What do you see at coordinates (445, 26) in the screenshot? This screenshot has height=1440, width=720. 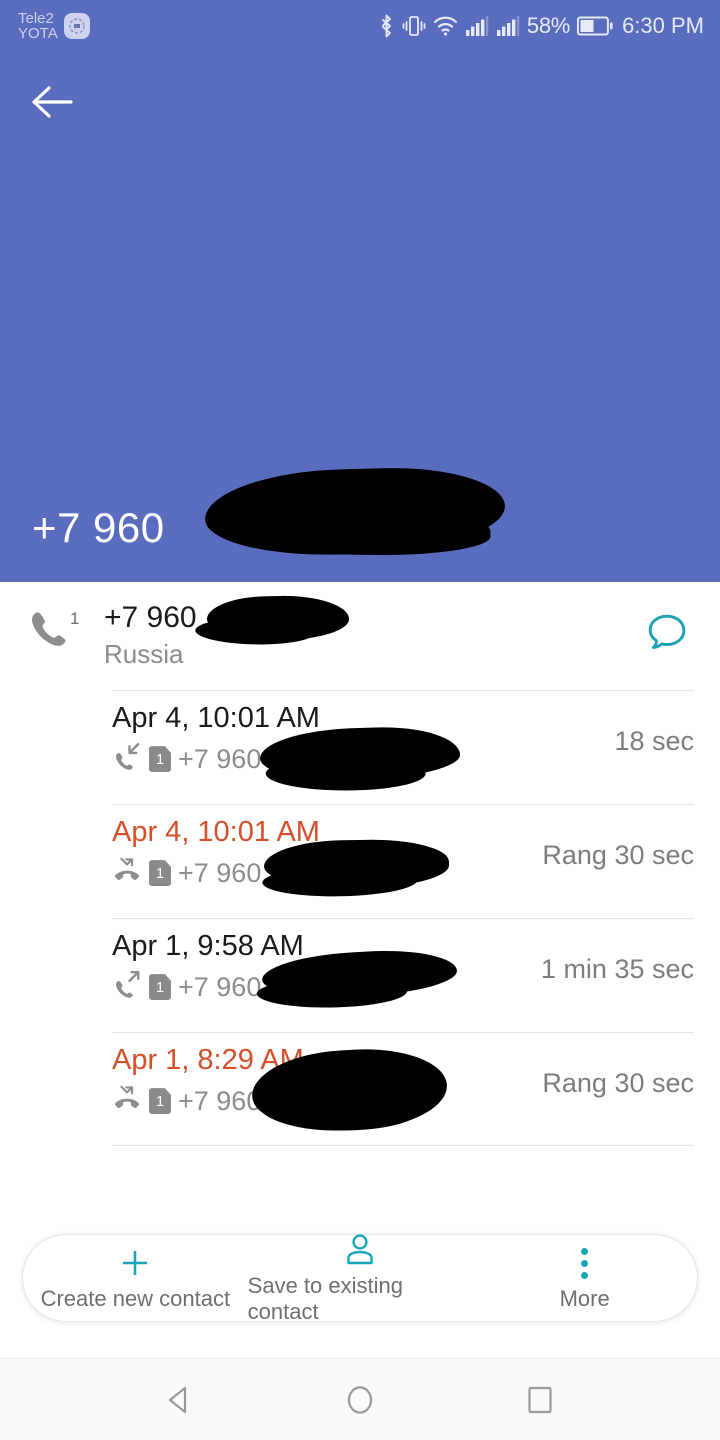 I see `wifi-icon` at bounding box center [445, 26].